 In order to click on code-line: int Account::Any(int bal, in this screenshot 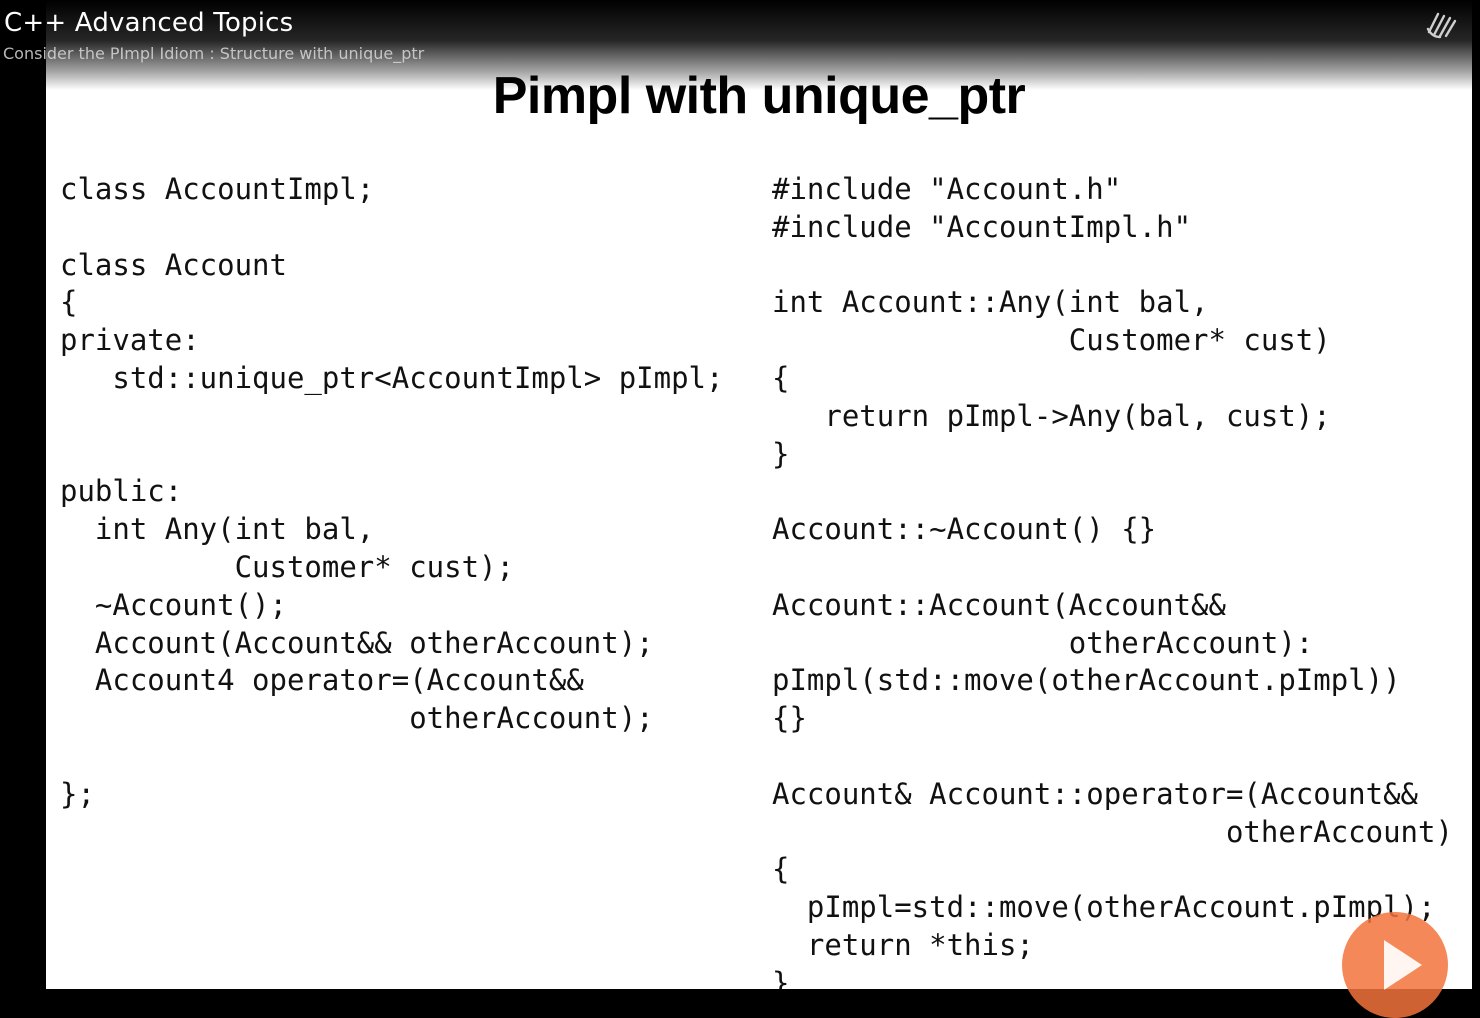, I will do `click(990, 302)`.